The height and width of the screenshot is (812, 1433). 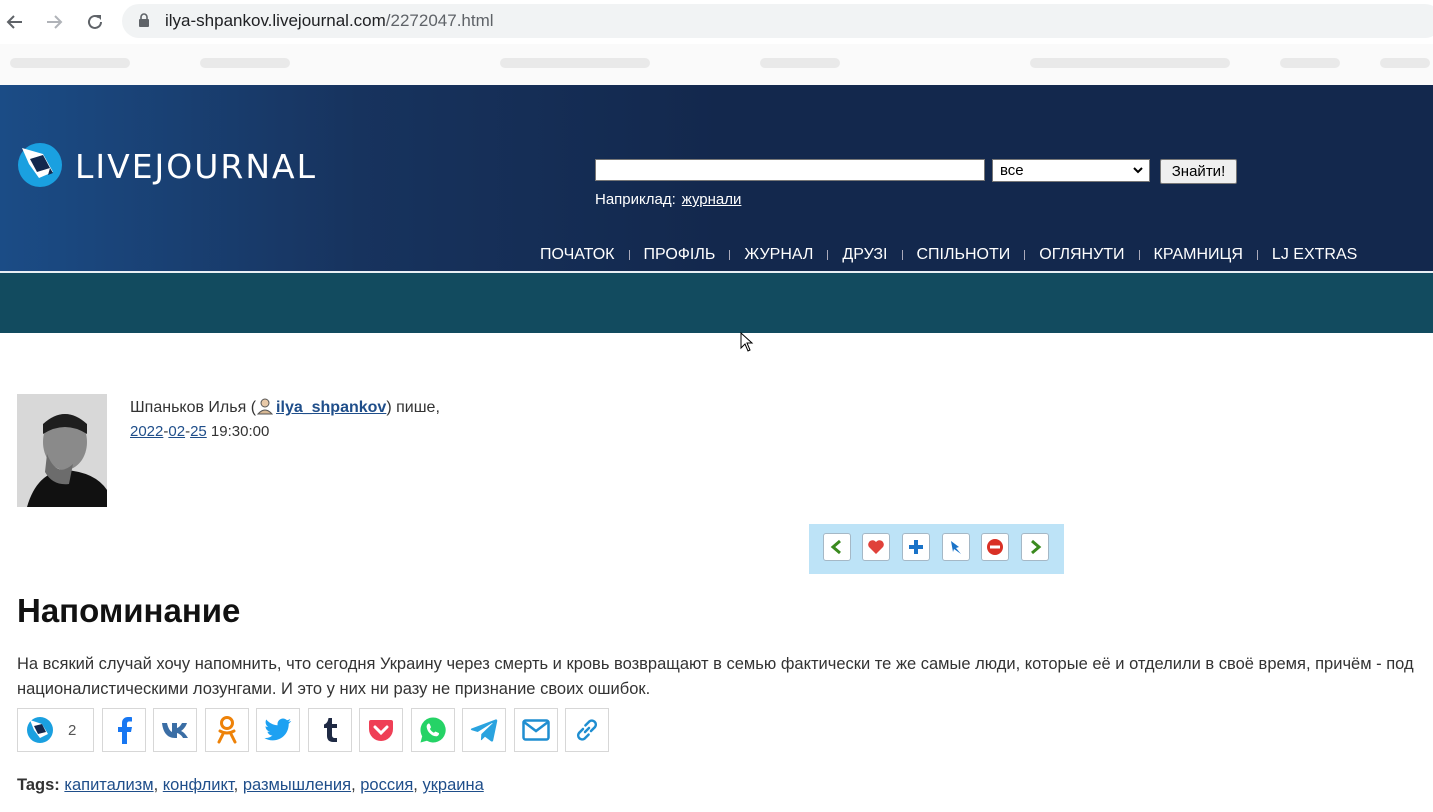 What do you see at coordinates (577, 255) in the screenshot?
I see `menu-item-start: ПОЧАТОК` at bounding box center [577, 255].